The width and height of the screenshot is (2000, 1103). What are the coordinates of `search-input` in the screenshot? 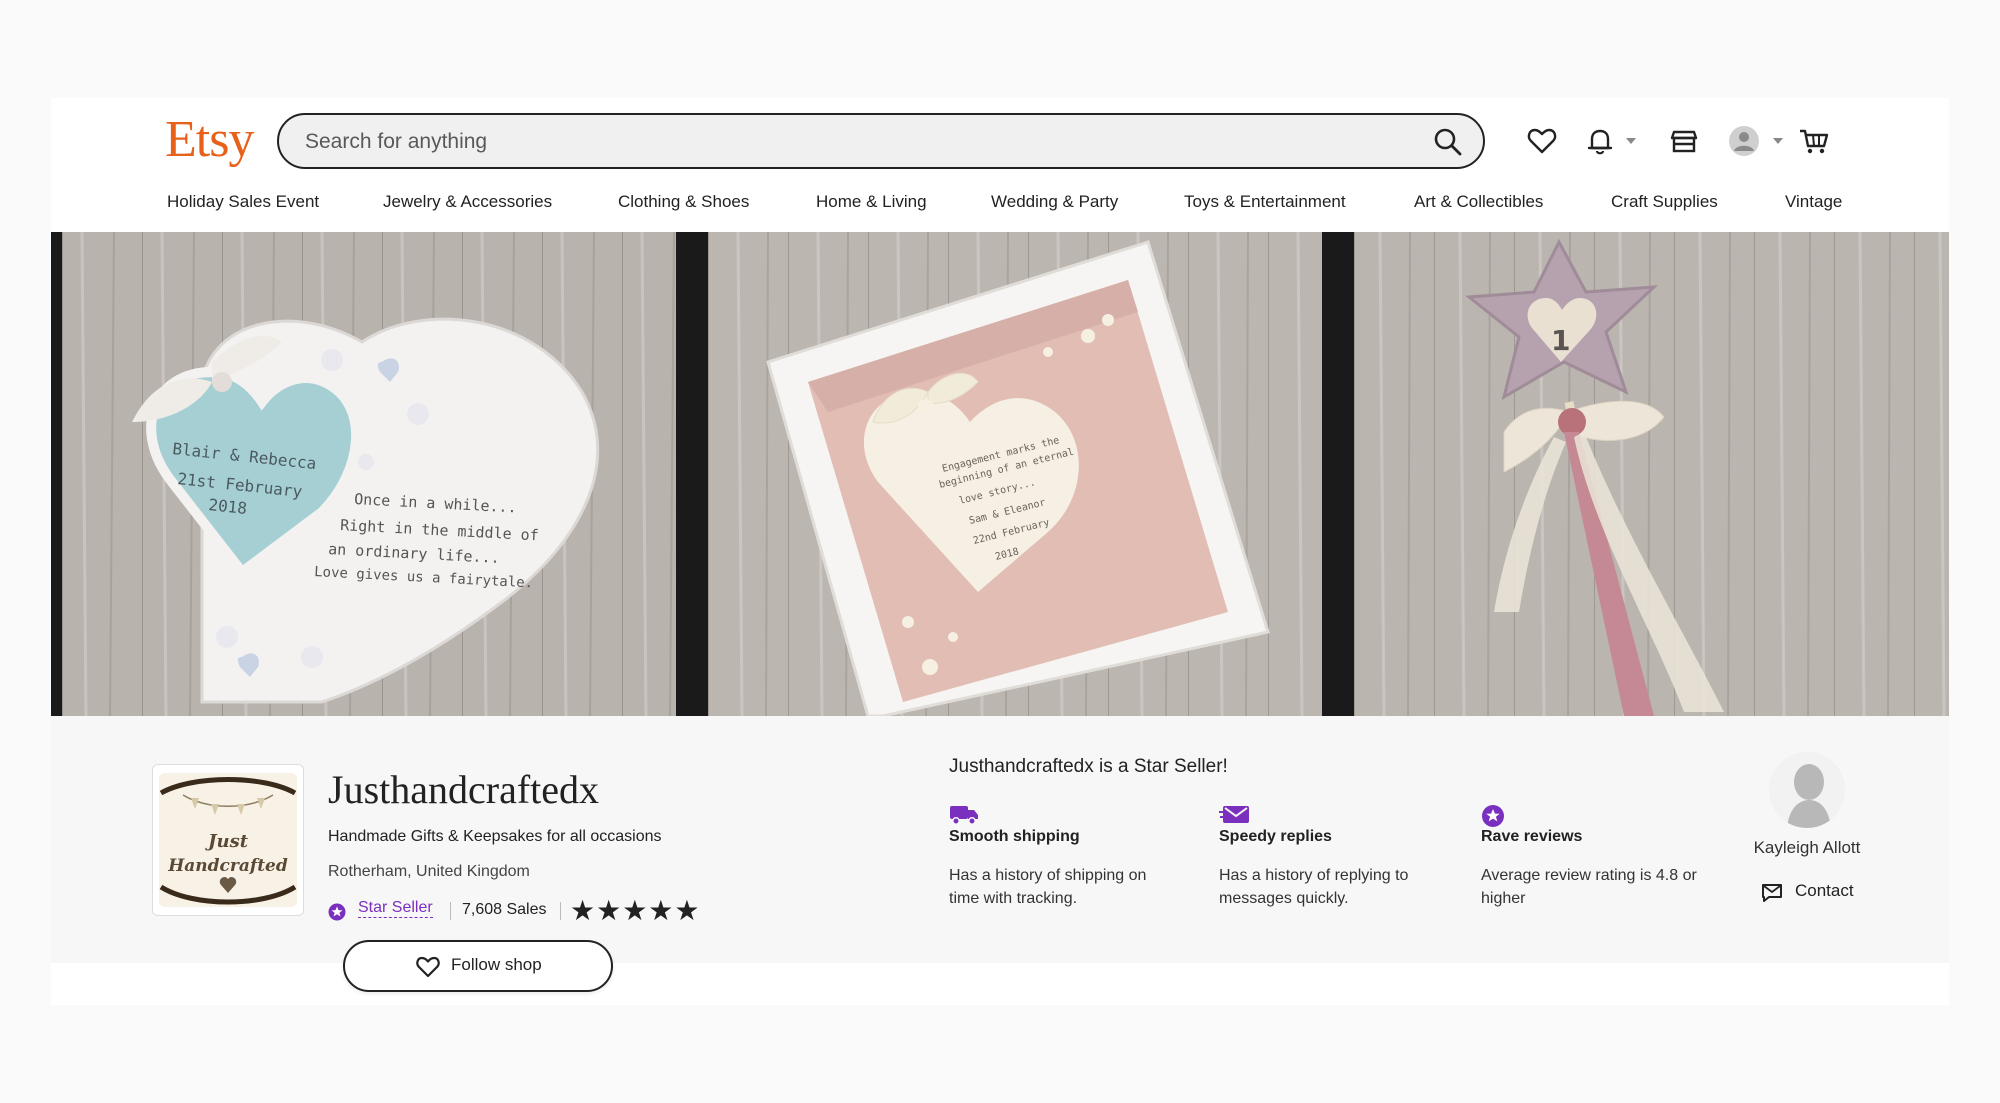 It's located at (845, 142).